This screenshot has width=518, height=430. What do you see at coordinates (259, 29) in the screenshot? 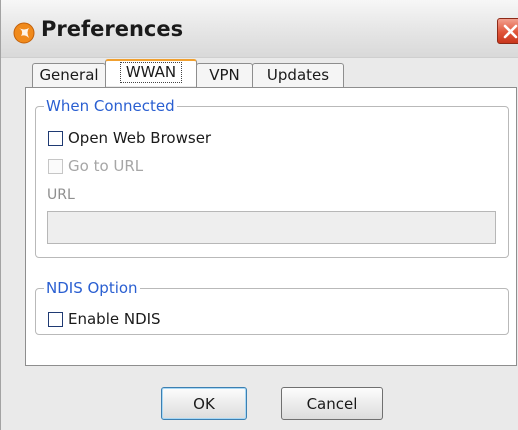
I see `title-bar: Preferences` at bounding box center [259, 29].